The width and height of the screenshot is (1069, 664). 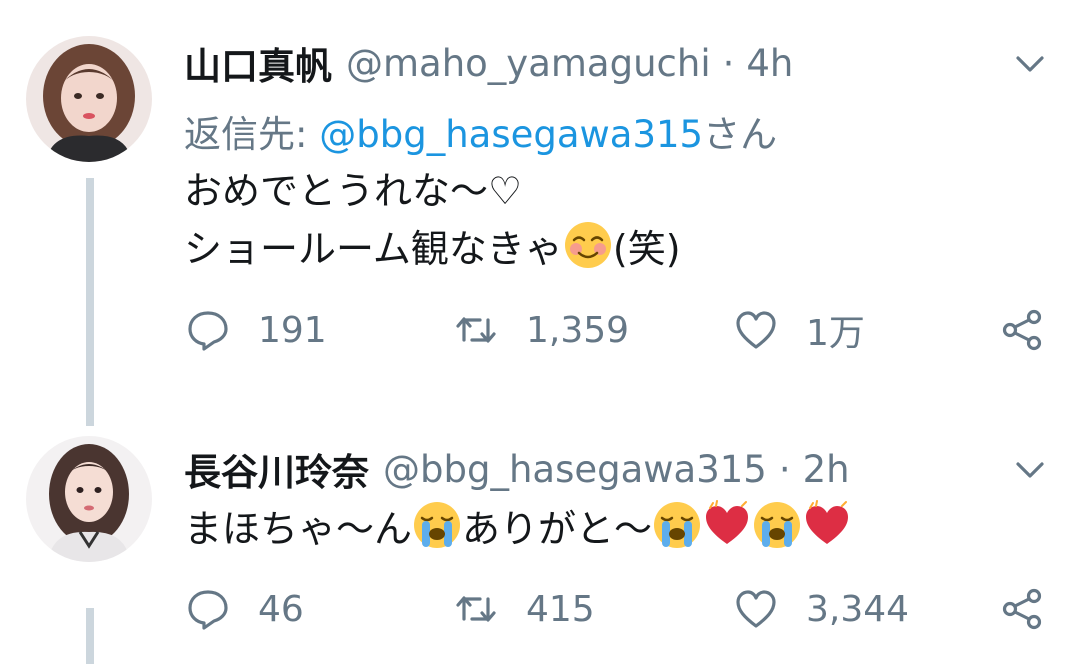 I want to click on tweet-text-line: ショールーム観なきゃ (笑), so click(x=432, y=249).